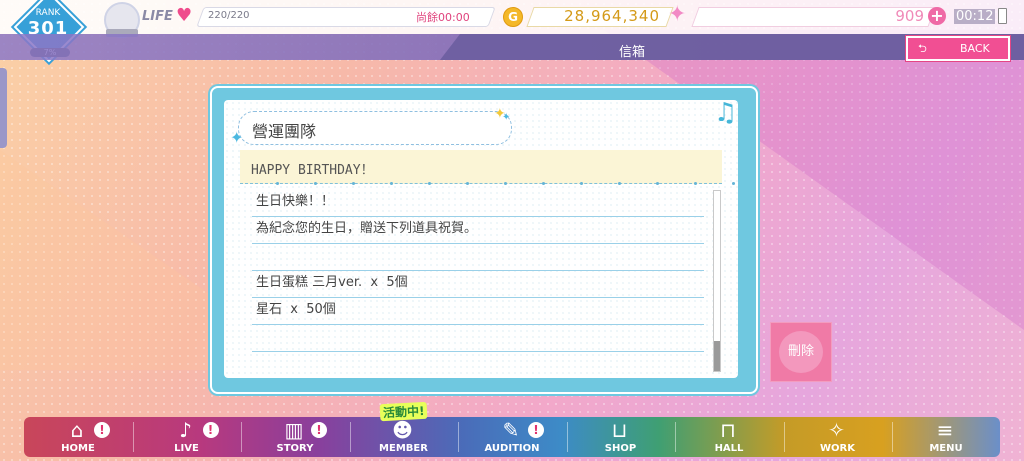  What do you see at coordinates (946, 448) in the screenshot?
I see `nav-label: MENU` at bounding box center [946, 448].